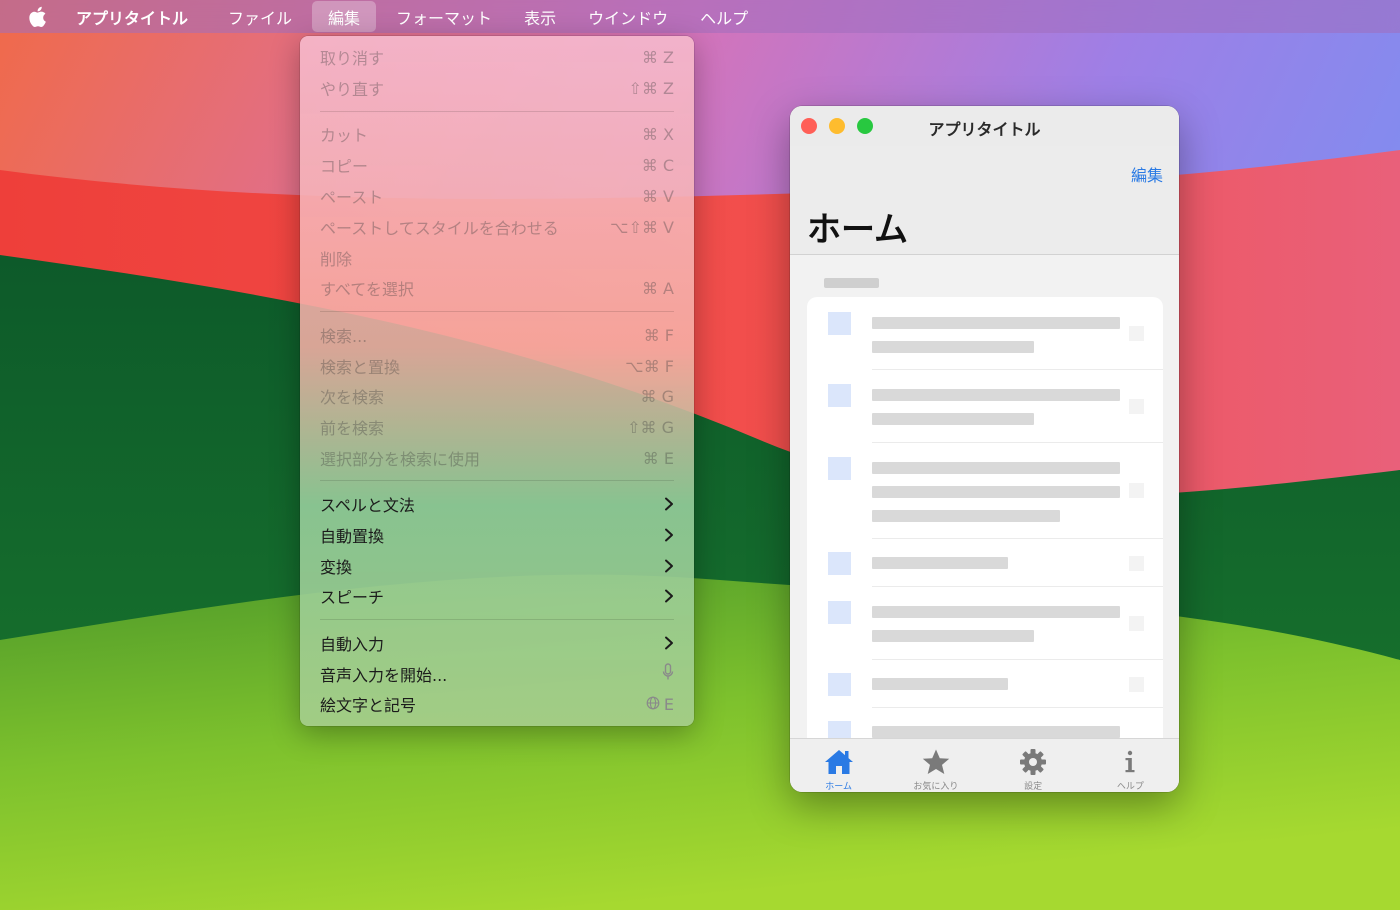 This screenshot has height=910, width=1400. Describe the element at coordinates (936, 762) in the screenshot. I see `star-icon` at that location.